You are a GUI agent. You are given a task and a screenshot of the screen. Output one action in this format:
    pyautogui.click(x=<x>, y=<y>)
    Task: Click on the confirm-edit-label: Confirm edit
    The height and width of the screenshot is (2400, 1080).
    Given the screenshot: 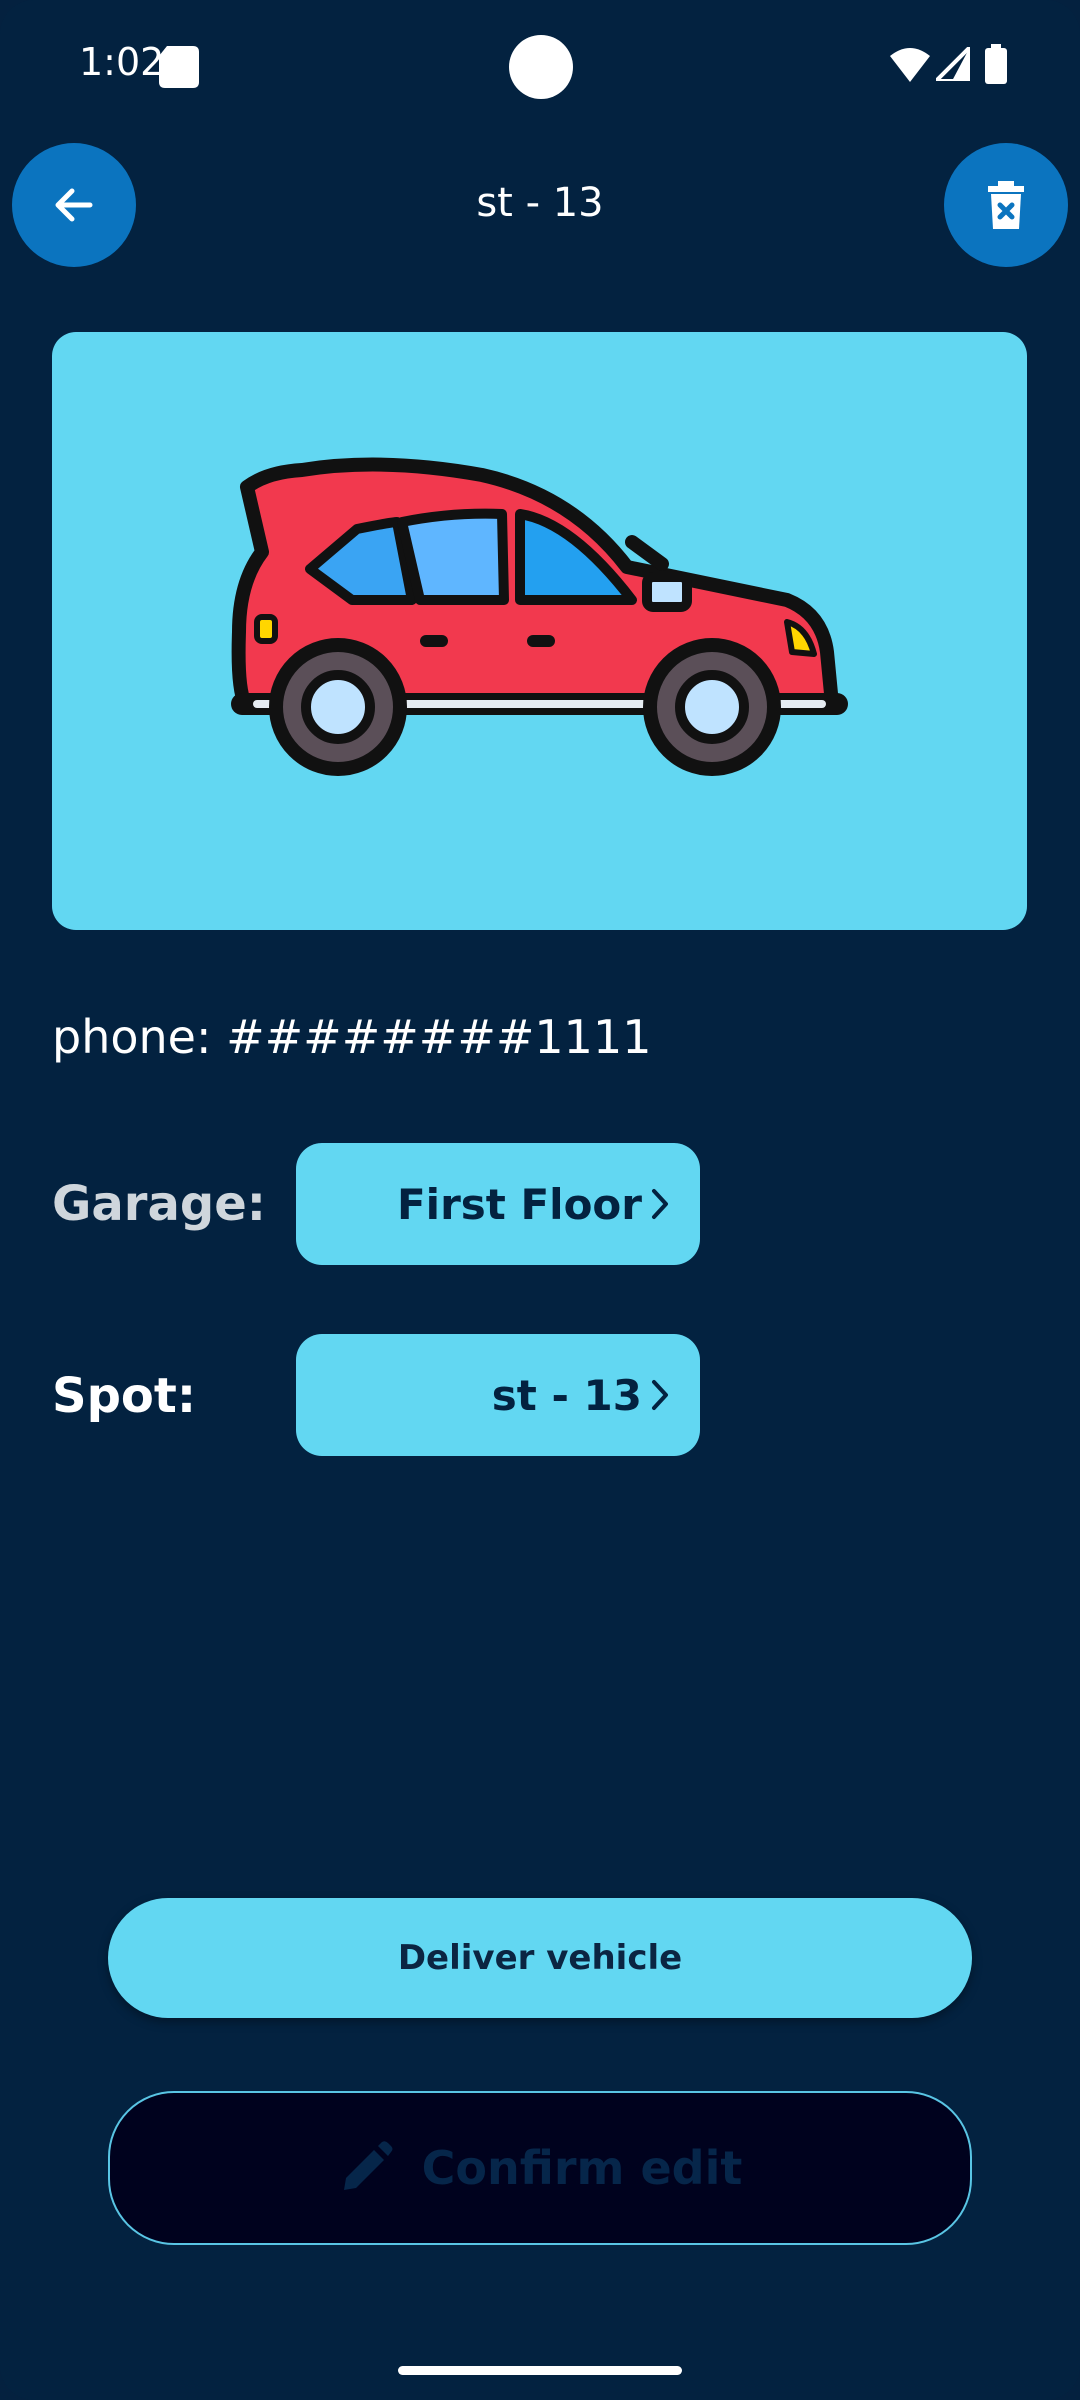 What is the action you would take?
    pyautogui.click(x=582, y=2168)
    